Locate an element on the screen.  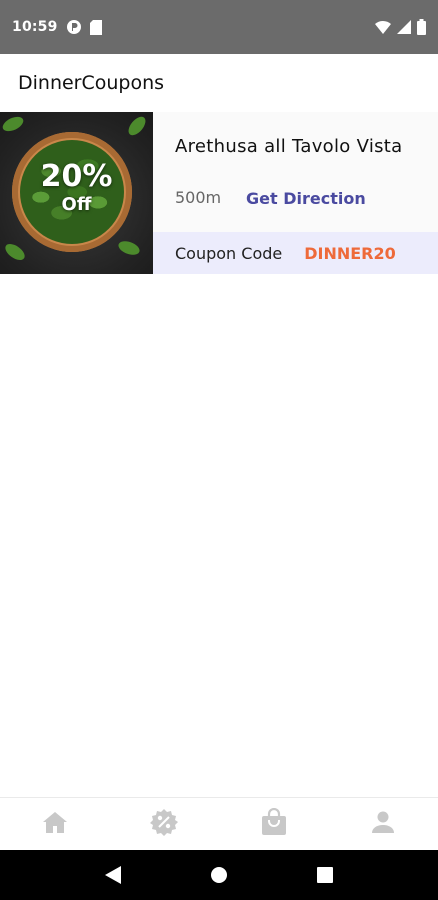
coupon-image: 20% Off is located at coordinates (76, 193).